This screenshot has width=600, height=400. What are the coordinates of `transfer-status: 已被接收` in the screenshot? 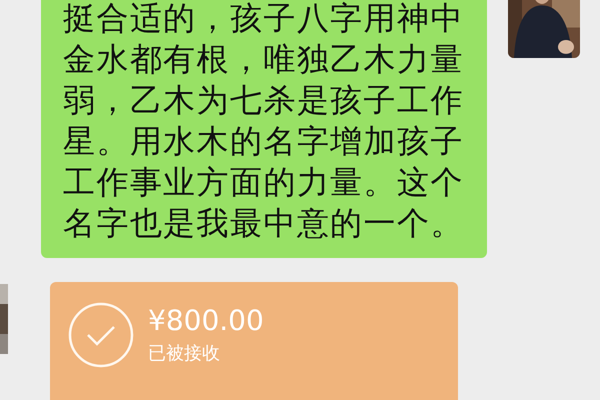 It's located at (184, 354).